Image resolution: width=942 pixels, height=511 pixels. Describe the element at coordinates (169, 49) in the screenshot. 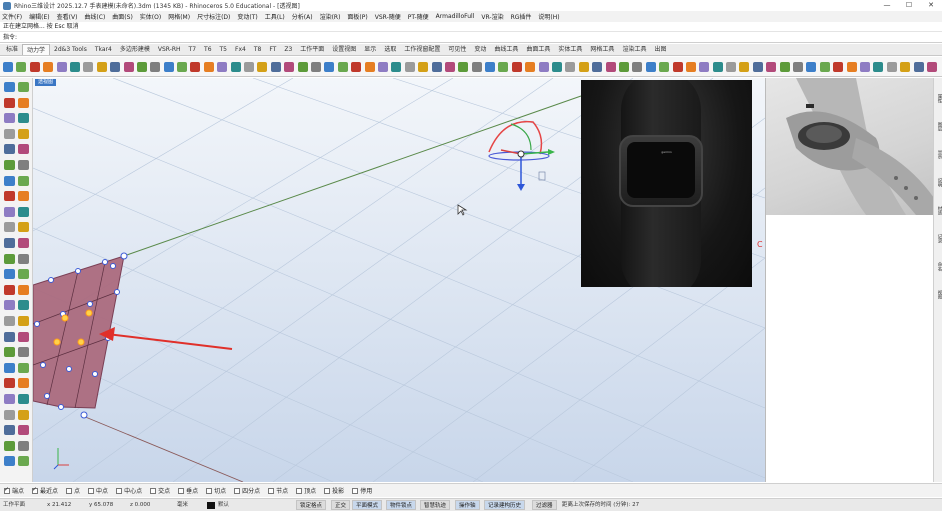

I see `toolbar-tab: VSR-RH` at that location.